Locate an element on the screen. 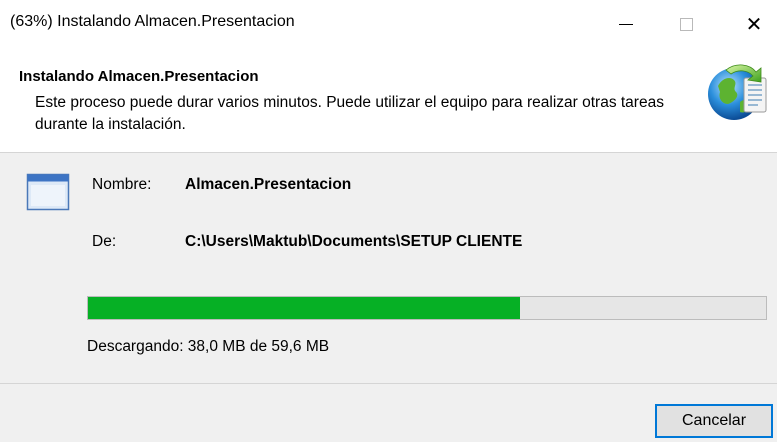 This screenshot has height=442, width=777. globe-install-icon is located at coordinates (737, 92).